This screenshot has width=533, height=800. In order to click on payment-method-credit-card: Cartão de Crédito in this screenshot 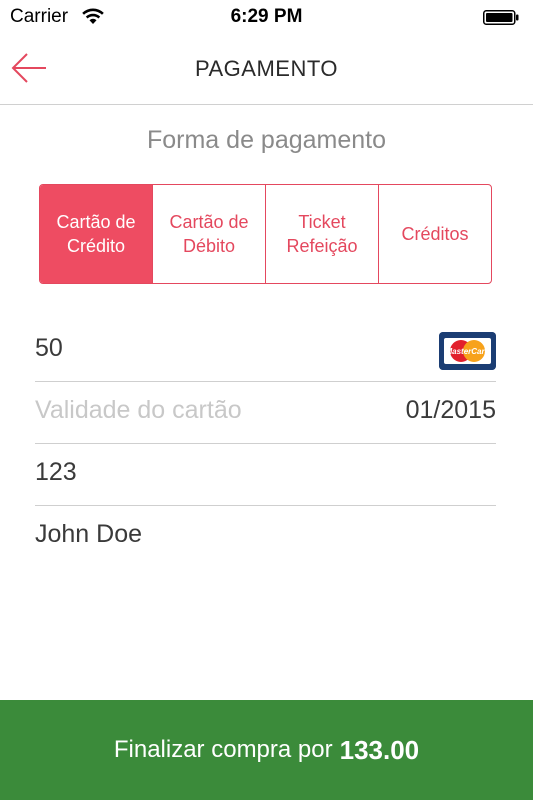, I will do `click(96, 234)`.